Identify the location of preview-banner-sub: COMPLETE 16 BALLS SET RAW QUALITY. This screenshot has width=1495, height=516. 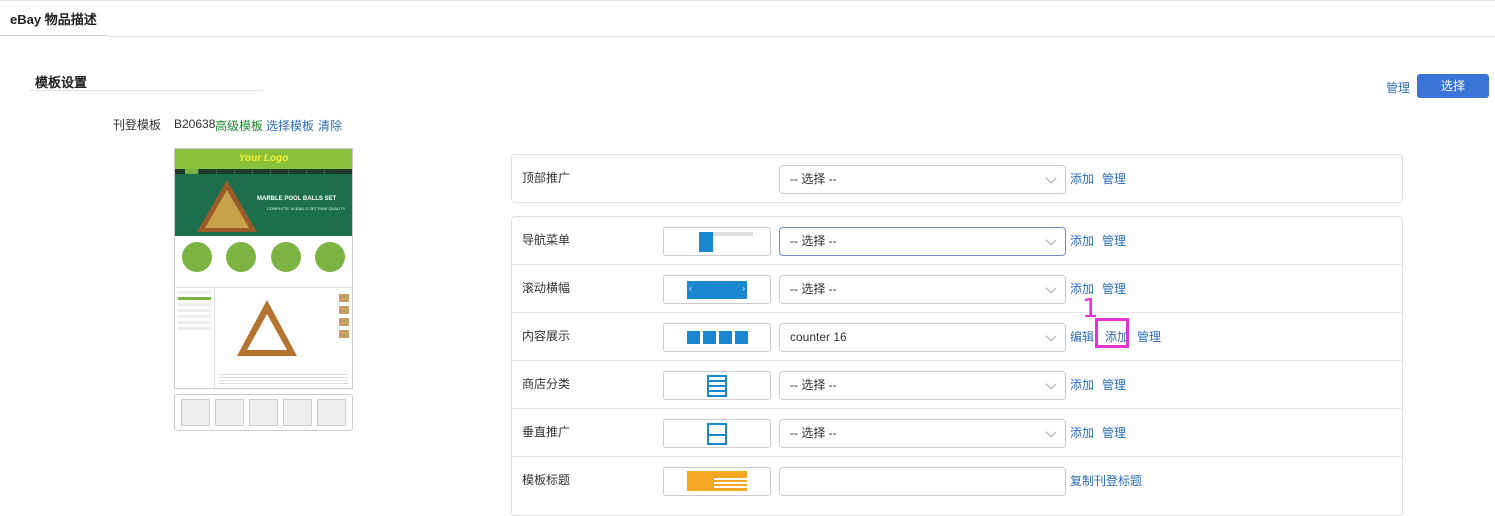
(306, 208).